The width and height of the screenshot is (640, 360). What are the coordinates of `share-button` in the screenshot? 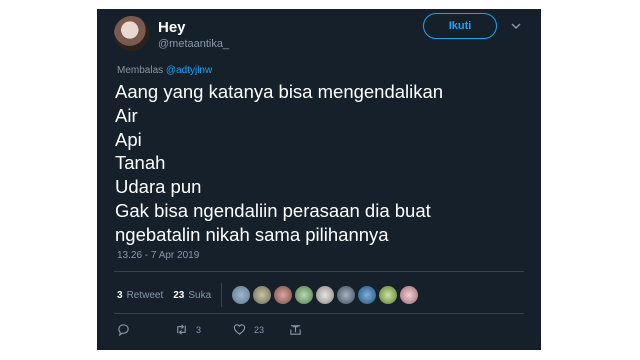 It's located at (295, 329).